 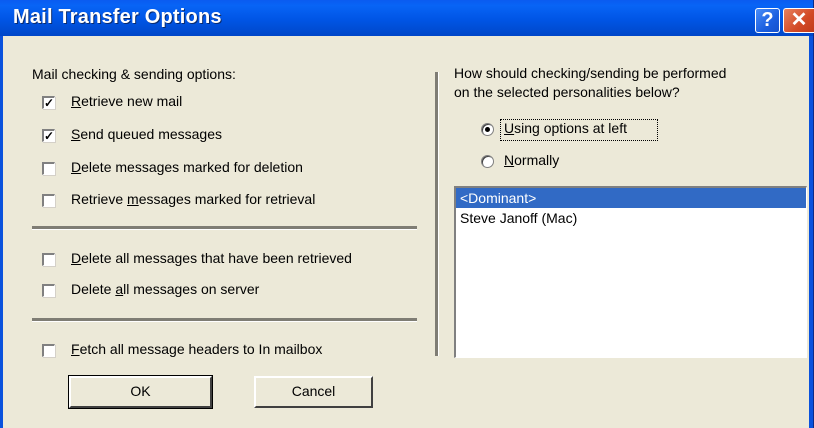 I want to click on checkbox-retrieve-new-mail: ✓, so click(x=48, y=102).